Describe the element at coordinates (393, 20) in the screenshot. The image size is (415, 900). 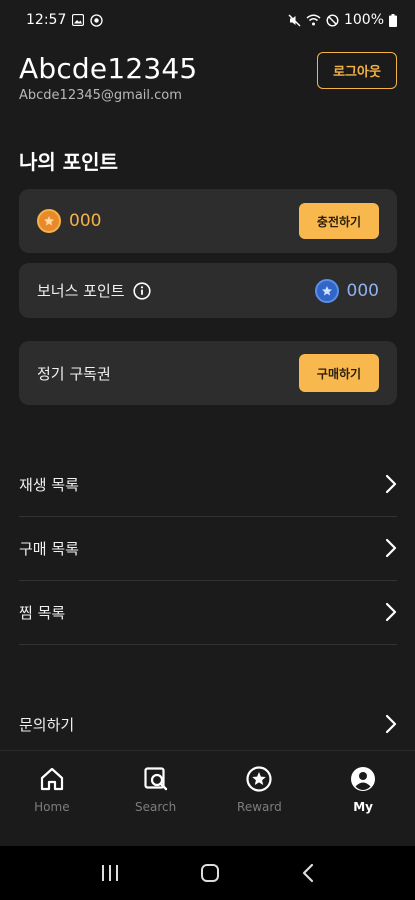
I see `battery-icon` at that location.